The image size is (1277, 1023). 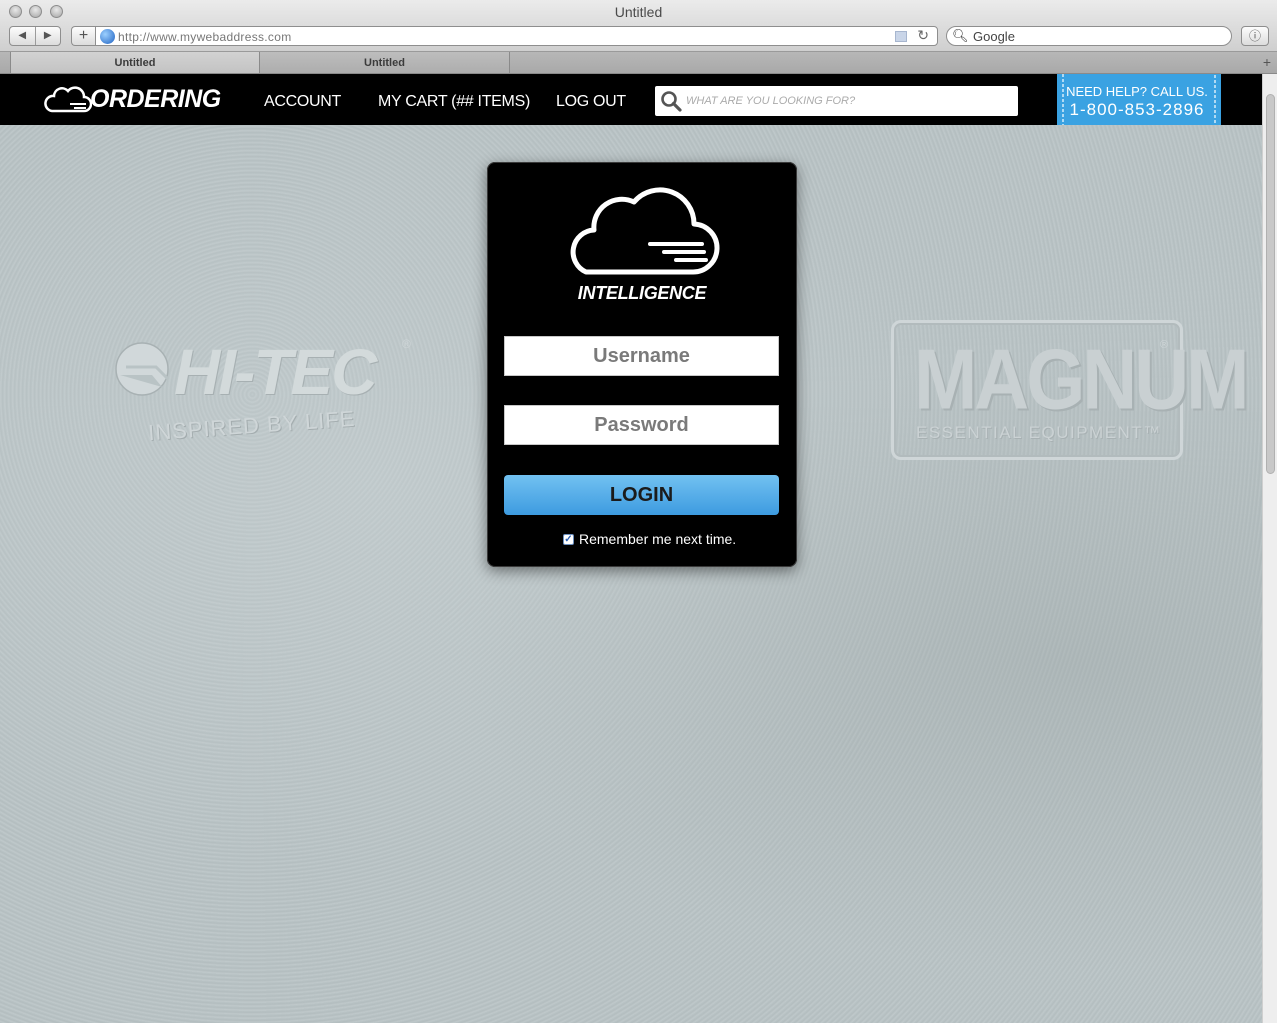 I want to click on search-icon: 🔍︎, so click(x=960, y=35).